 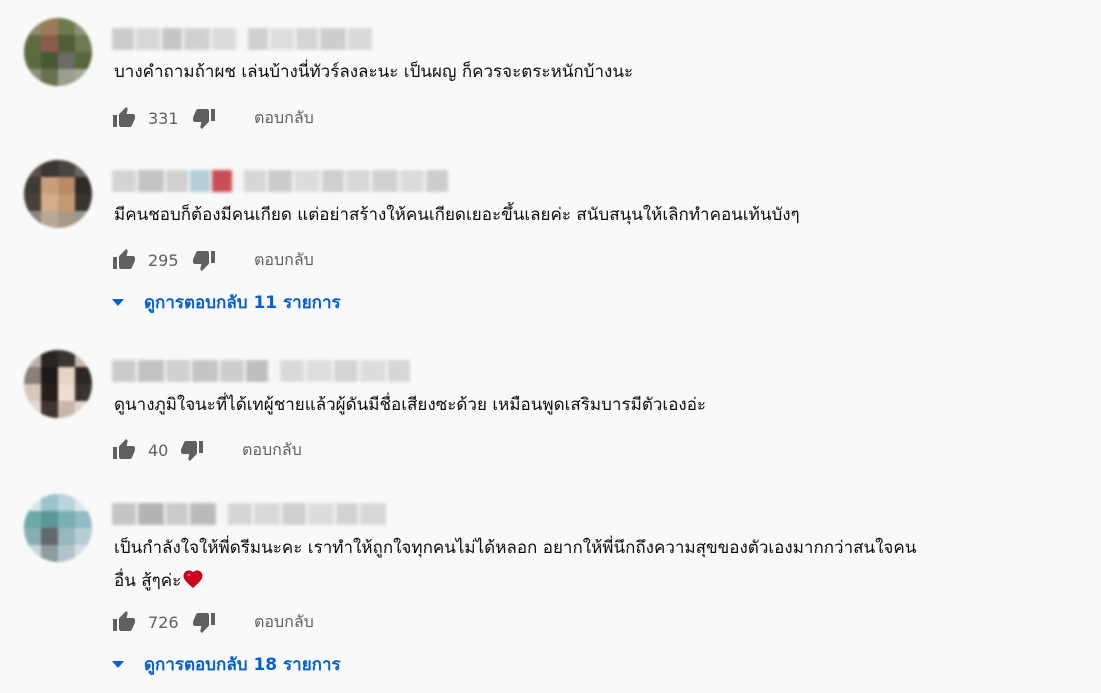 I want to click on comment-actions: 295 ตอบกลับ, so click(x=213, y=260).